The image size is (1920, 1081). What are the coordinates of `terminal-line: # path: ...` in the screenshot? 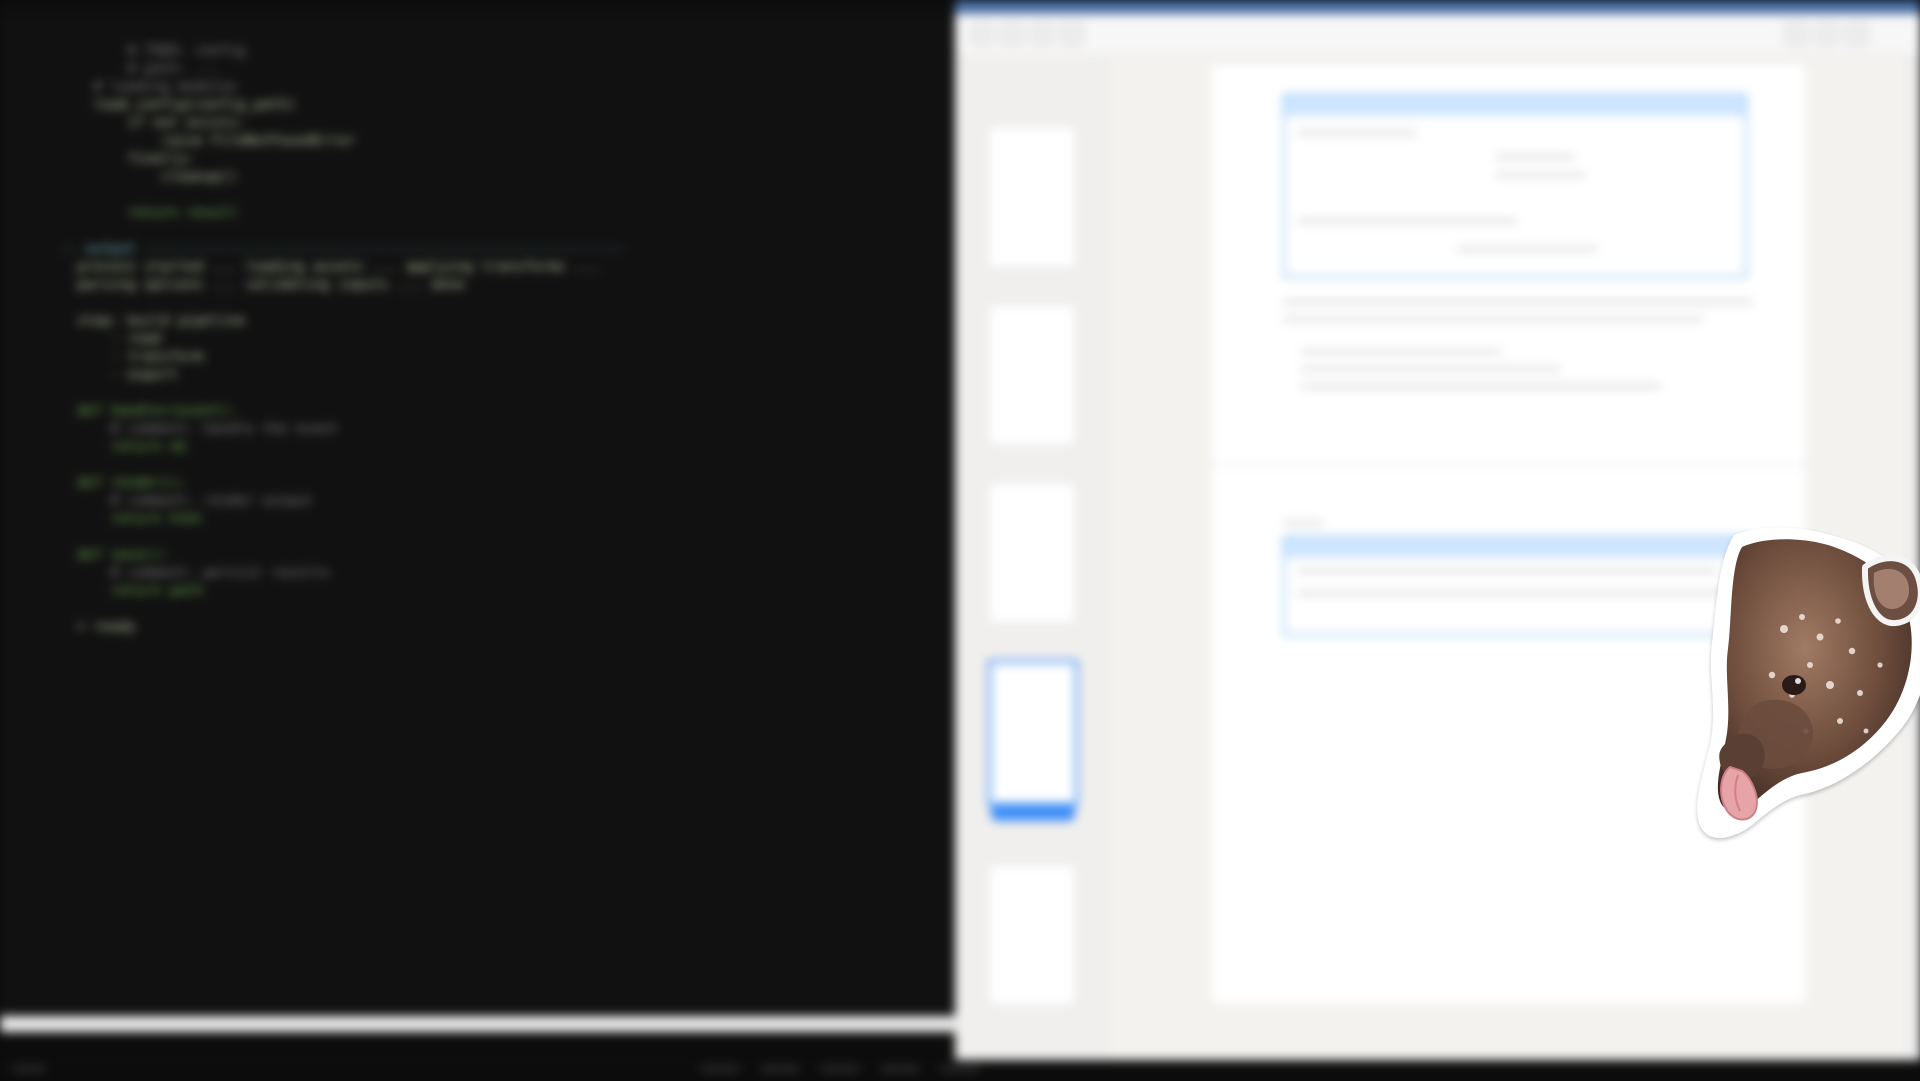 It's located at (500, 69).